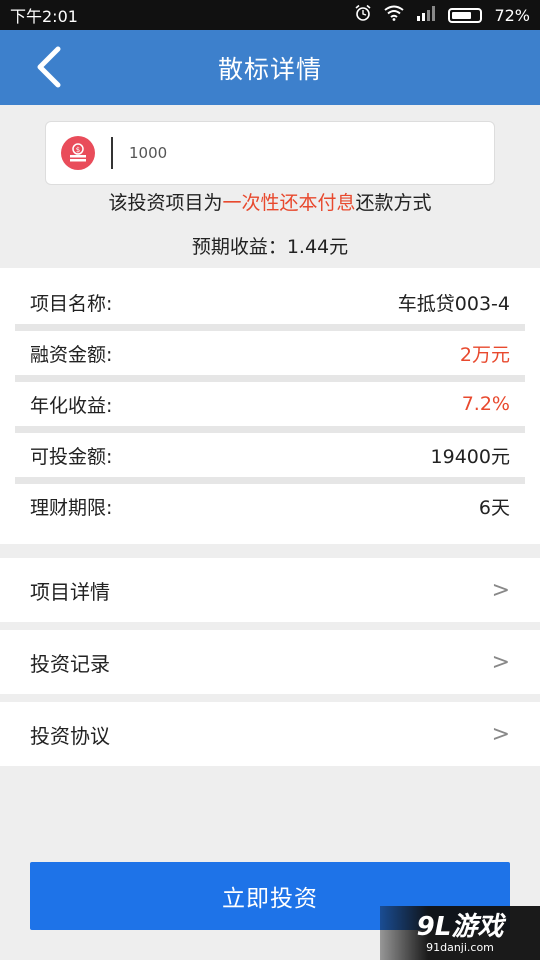 This screenshot has height=960, width=540. What do you see at coordinates (442, 15) in the screenshot?
I see `status-icons: 72%` at bounding box center [442, 15].